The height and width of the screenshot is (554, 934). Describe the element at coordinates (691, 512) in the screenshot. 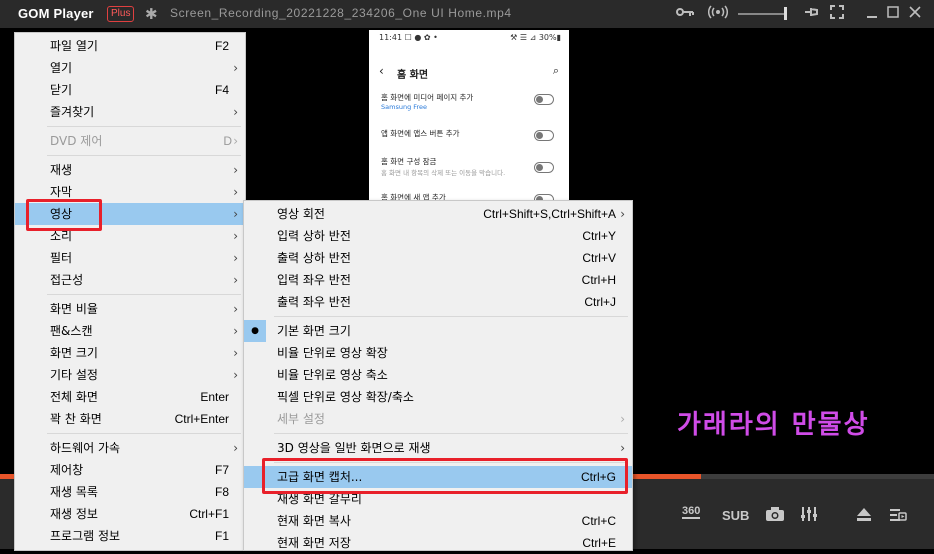

I see `vr-360-button: 360` at that location.